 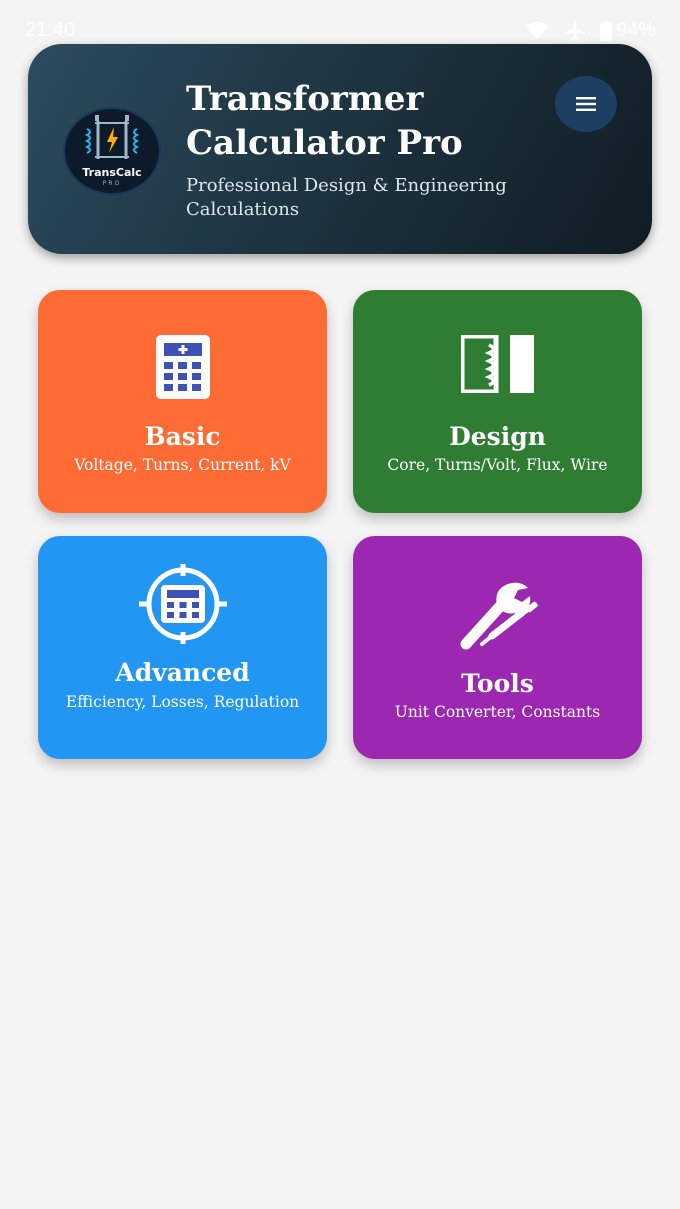 What do you see at coordinates (182, 465) in the screenshot?
I see `card-basic-subtitle: Voltage, Turns, Current, kV` at bounding box center [182, 465].